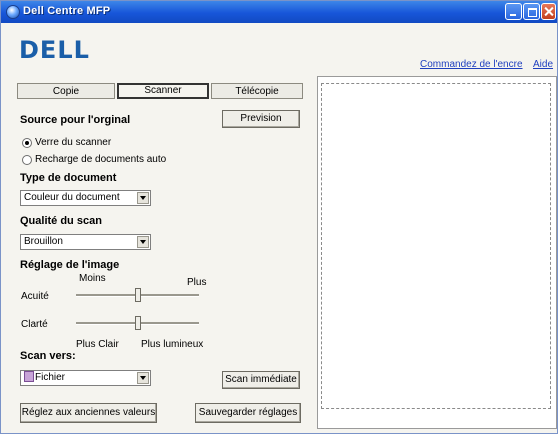  What do you see at coordinates (172, 344) in the screenshot?
I see `brighter-label: Plus lumineux` at bounding box center [172, 344].